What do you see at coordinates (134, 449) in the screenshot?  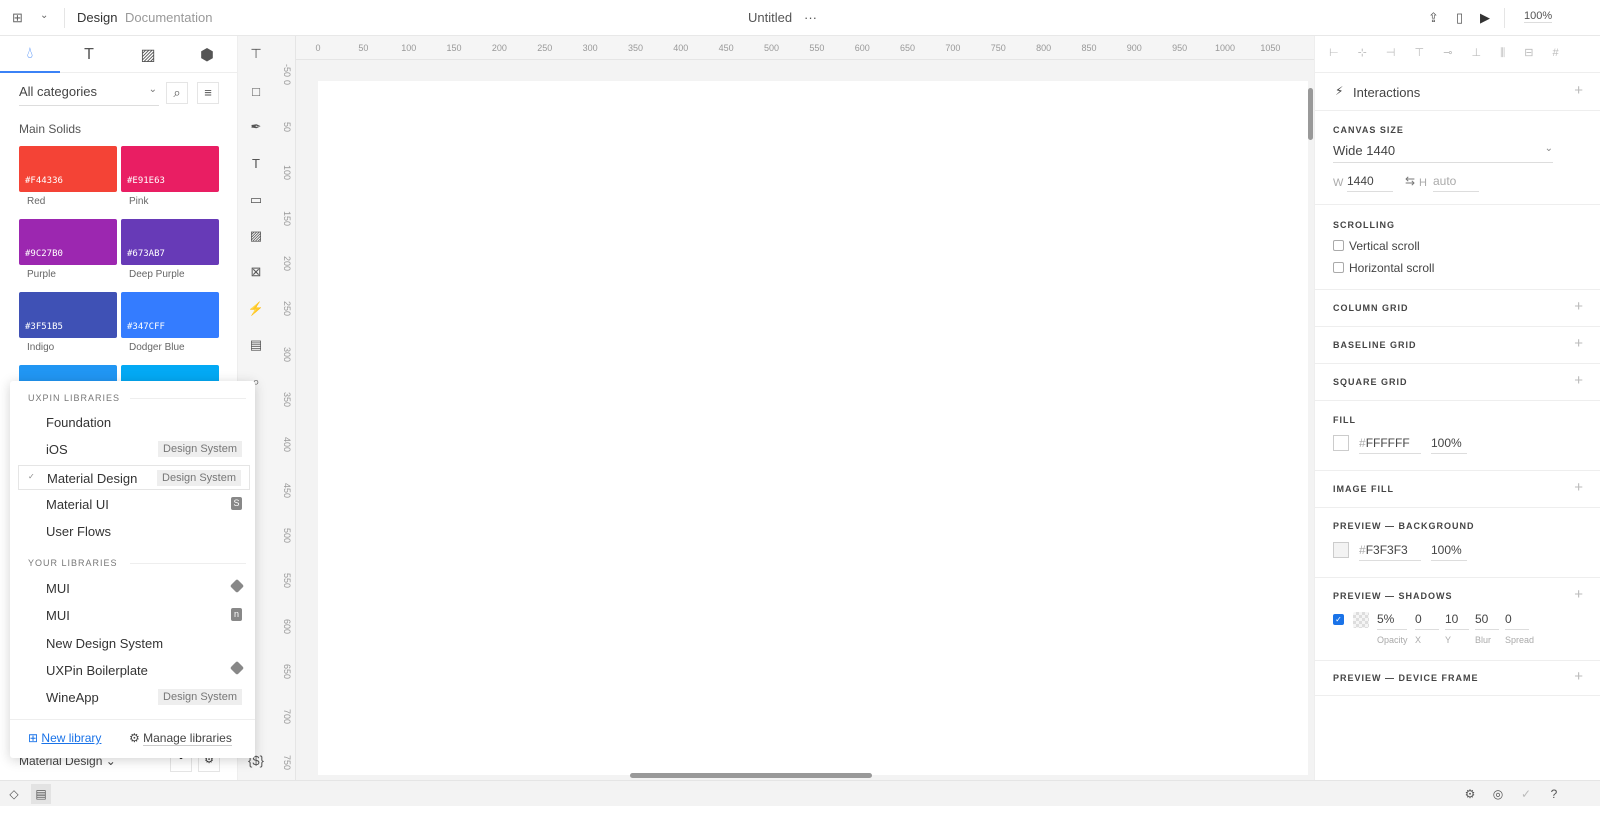 I see `library-item: iOS Design System` at bounding box center [134, 449].